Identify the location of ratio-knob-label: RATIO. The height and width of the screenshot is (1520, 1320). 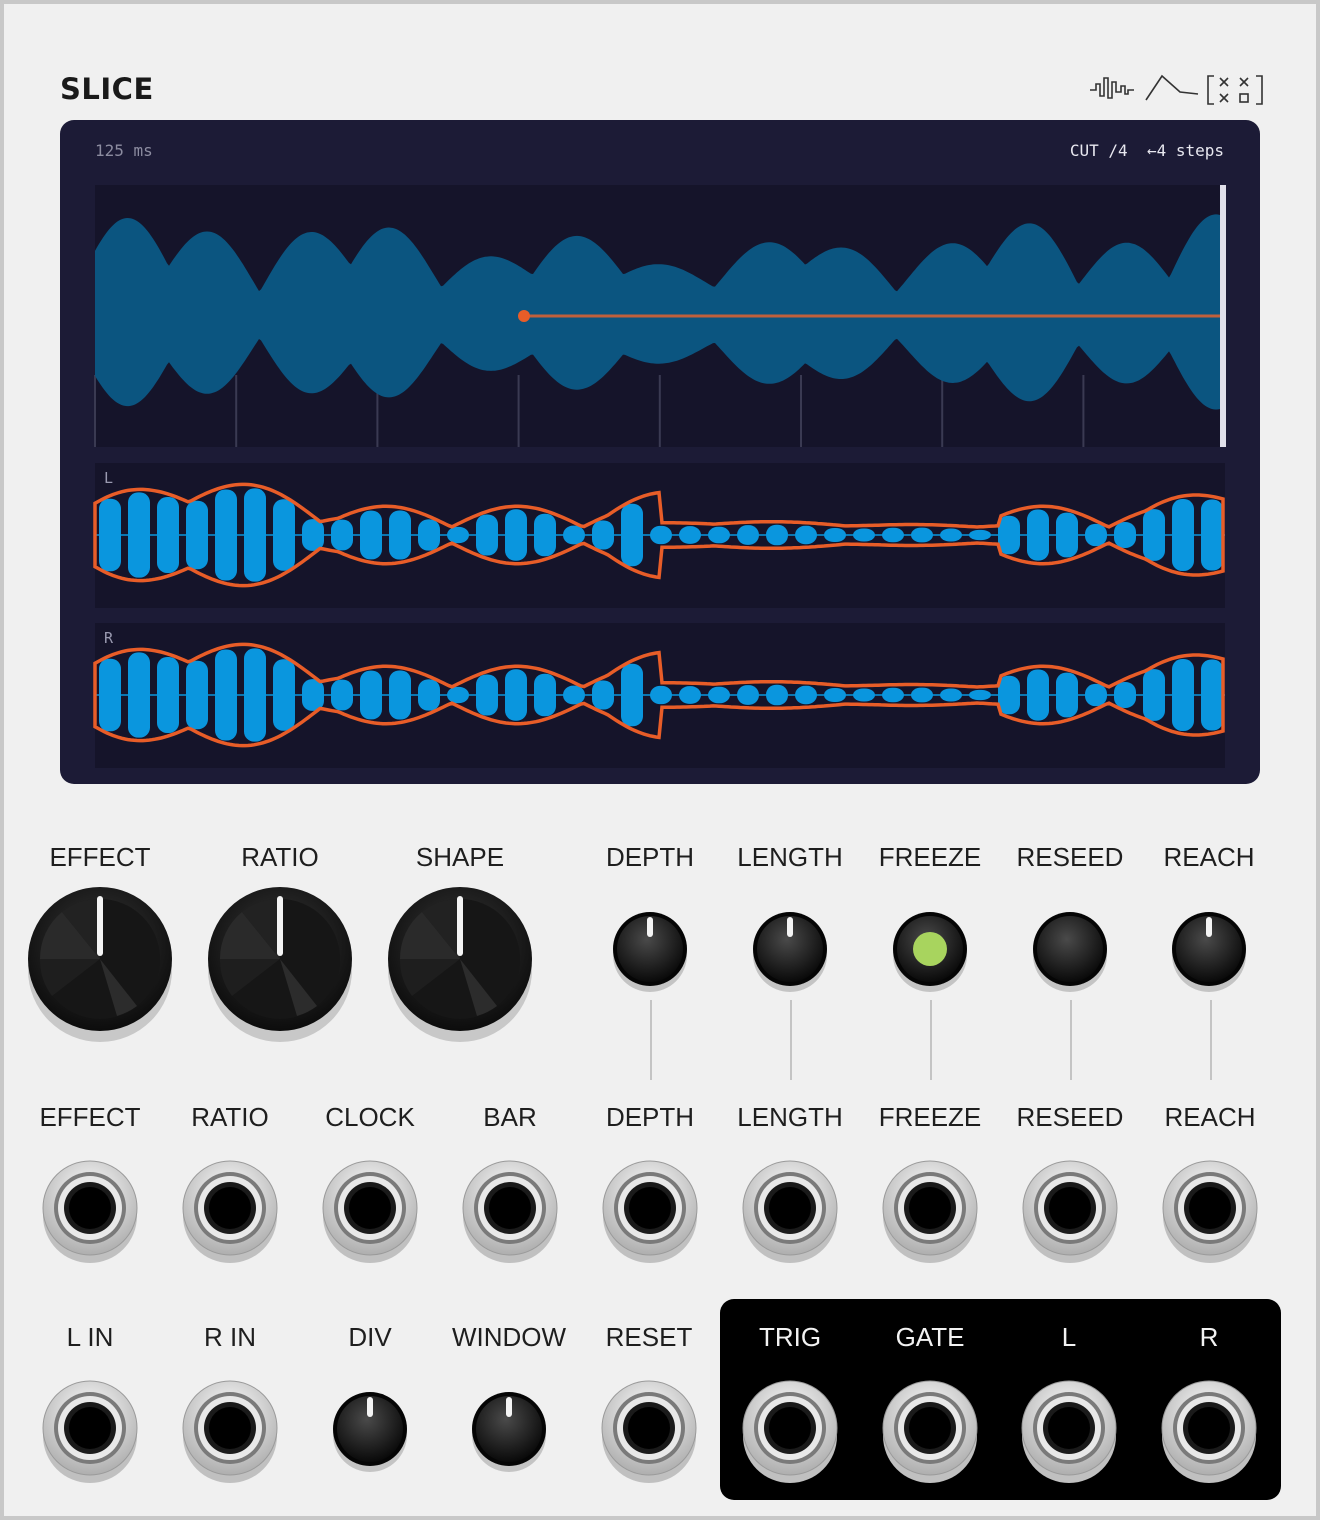
(280, 857).